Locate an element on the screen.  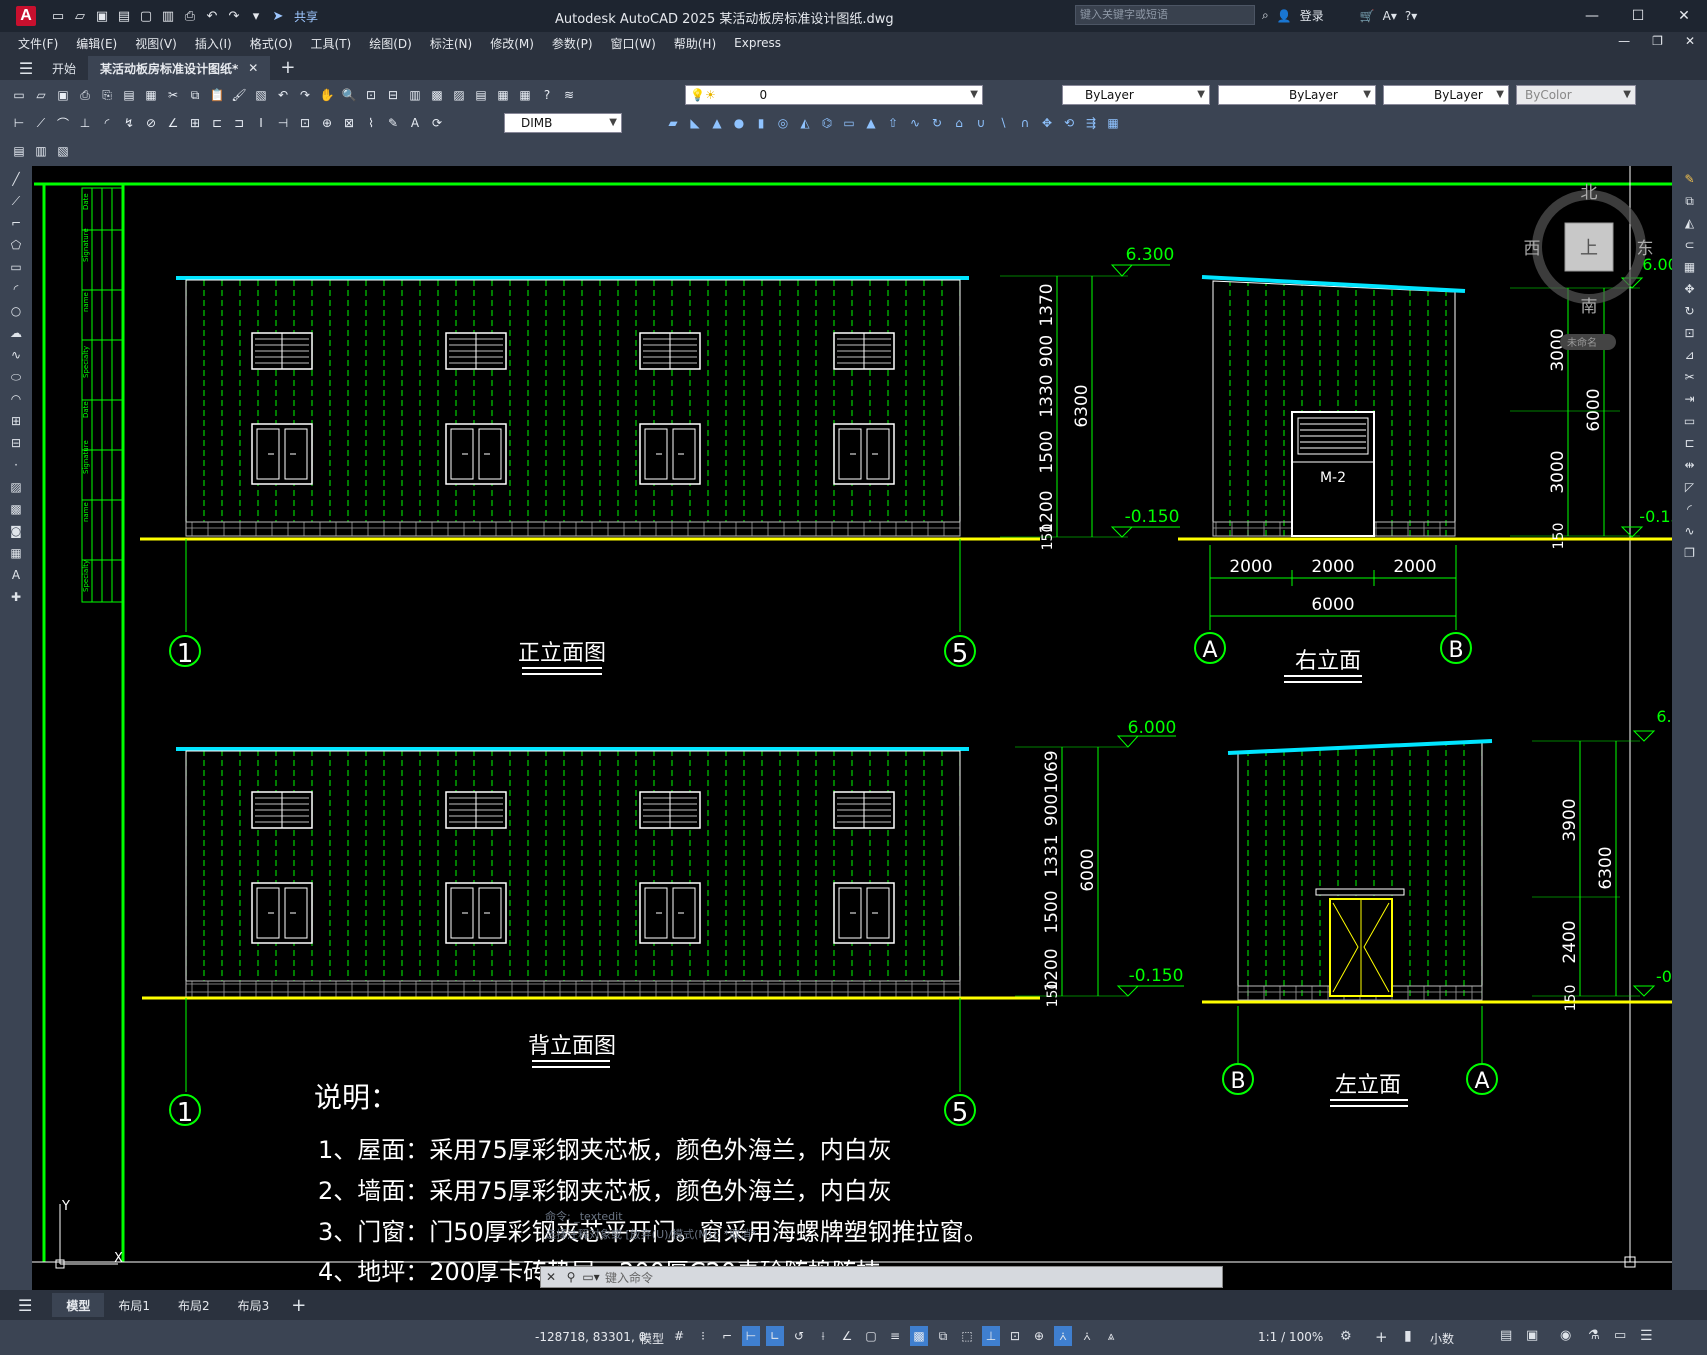
tab-layout1: 布局1 is located at coordinates (134, 1305).